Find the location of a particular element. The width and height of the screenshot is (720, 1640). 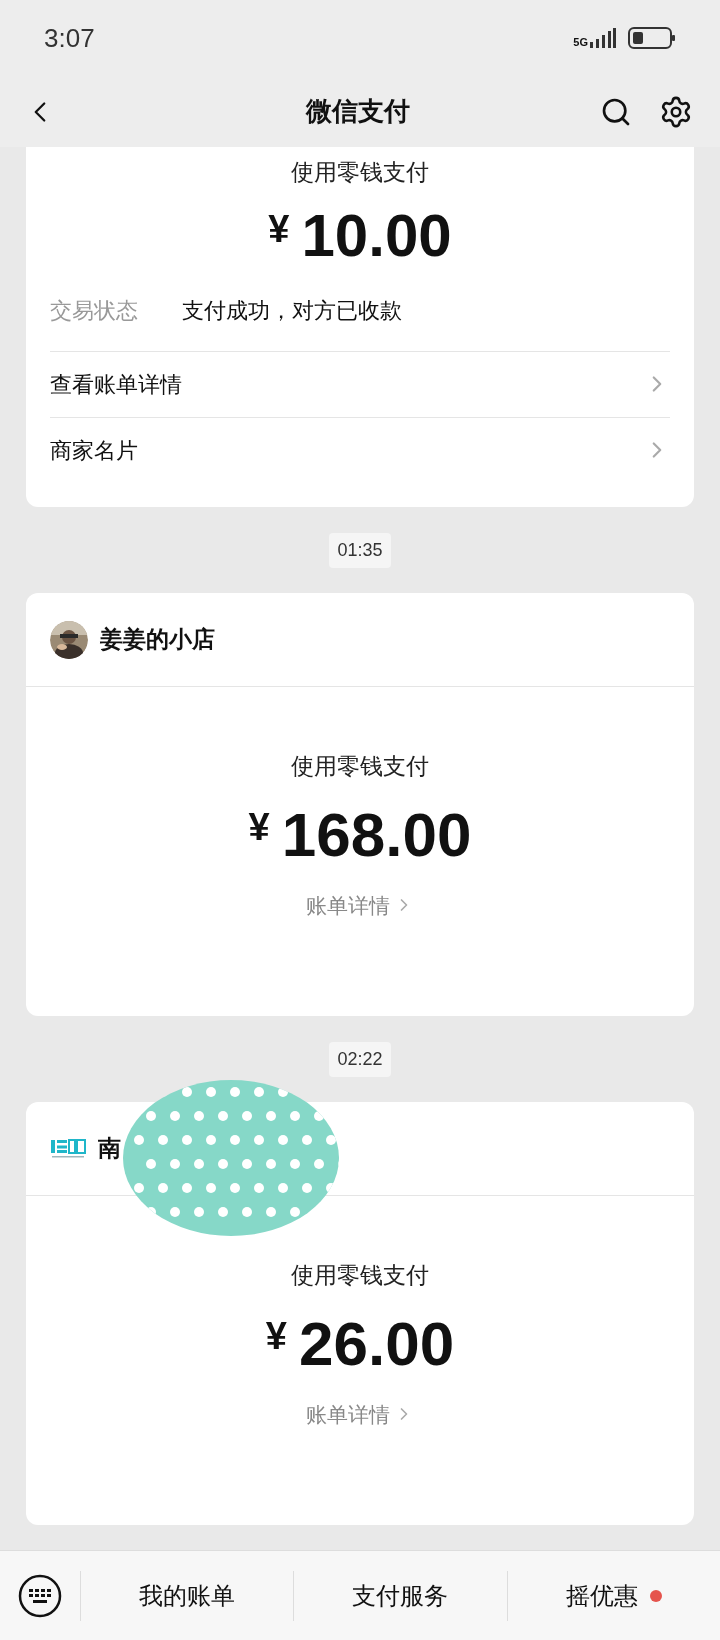

link-row: 商家名片 is located at coordinates (360, 449).